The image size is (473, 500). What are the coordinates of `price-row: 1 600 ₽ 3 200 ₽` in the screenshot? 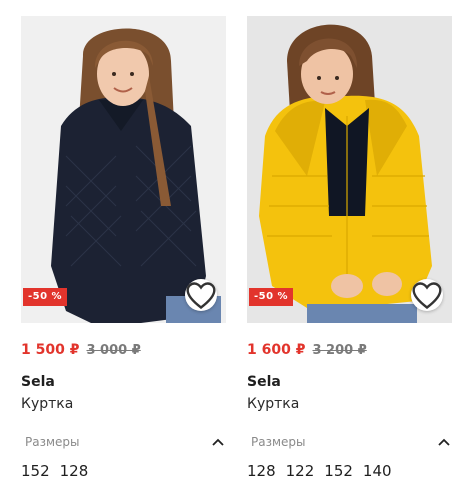 It's located at (349, 350).